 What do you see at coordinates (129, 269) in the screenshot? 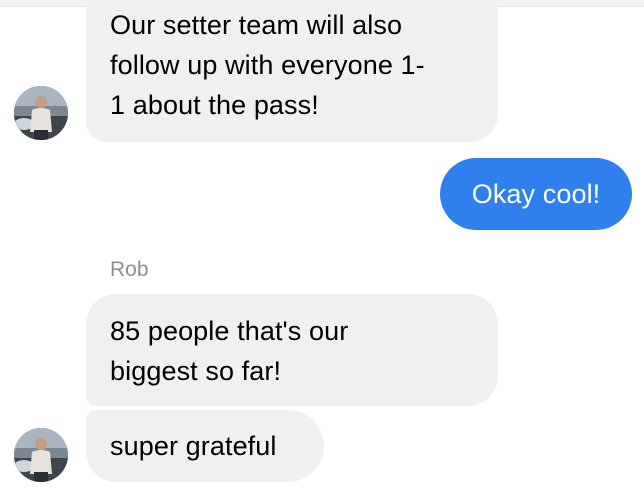
I see `sender-name: Rob` at bounding box center [129, 269].